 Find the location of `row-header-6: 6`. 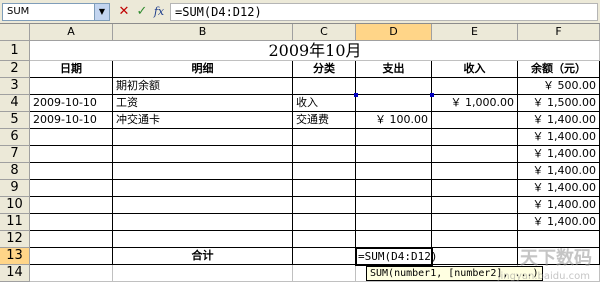

row-header-6: 6 is located at coordinates (15, 137).